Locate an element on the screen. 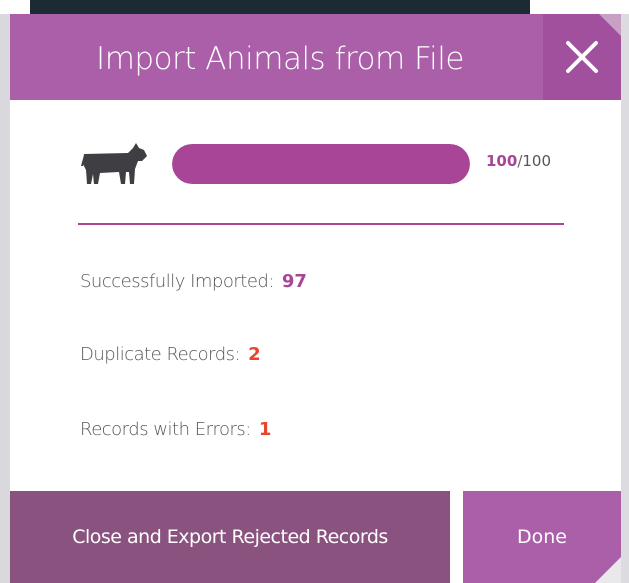 The image size is (629, 583). backdrop-left is located at coordinates (5, 298).